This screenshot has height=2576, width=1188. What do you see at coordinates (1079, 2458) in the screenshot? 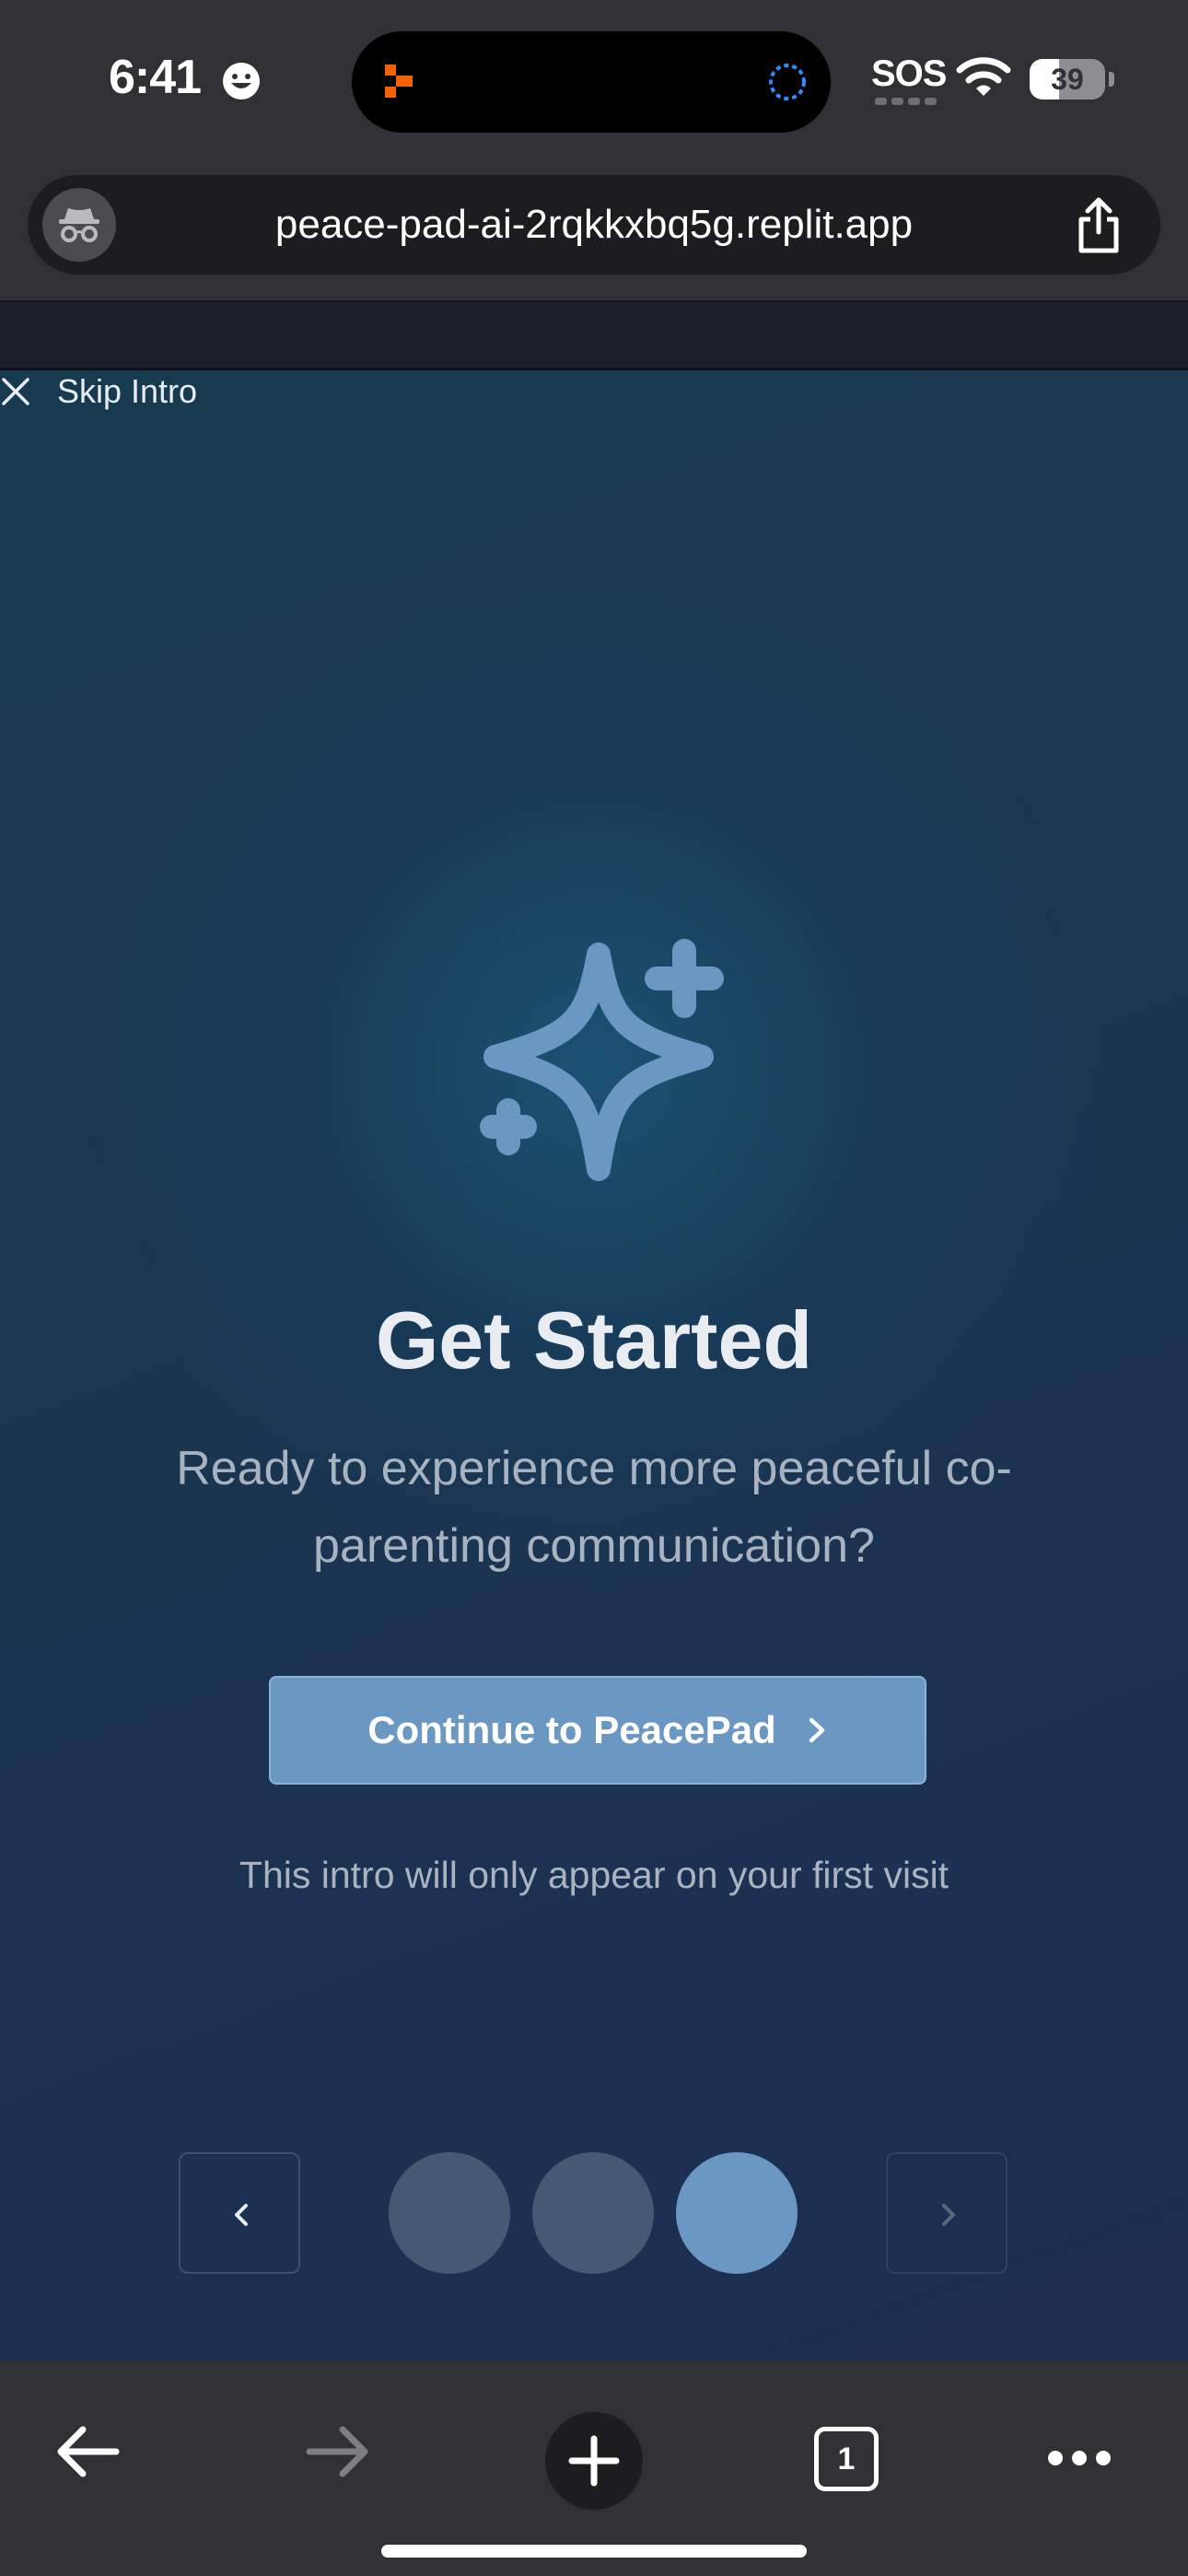
I see `more-icon` at bounding box center [1079, 2458].